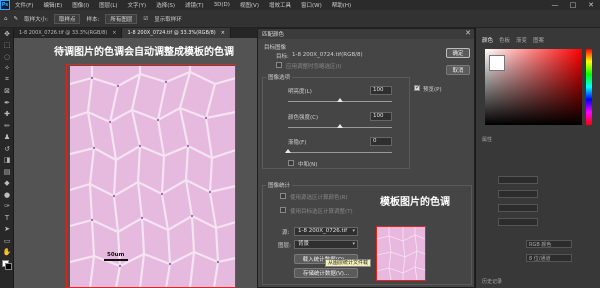 This screenshot has width=600, height=288. What do you see at coordinates (417, 87) in the screenshot?
I see `preview-checkbox` at bounding box center [417, 87].